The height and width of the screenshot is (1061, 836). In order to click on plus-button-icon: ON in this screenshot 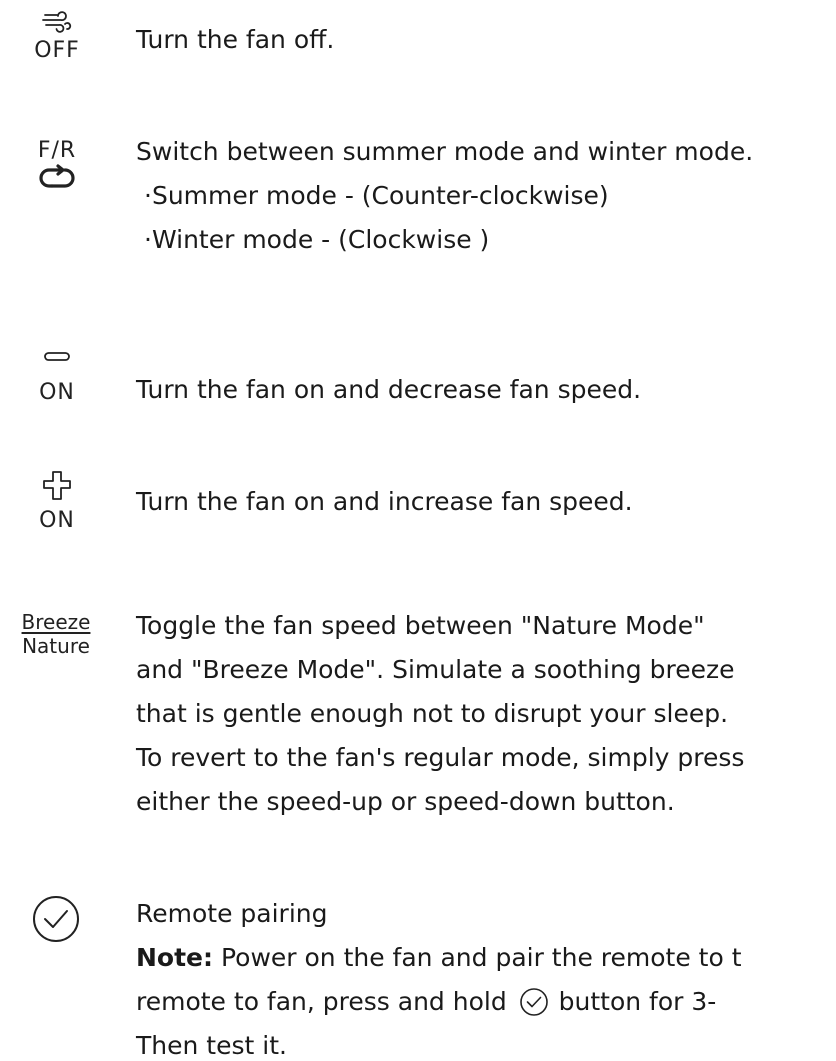, I will do `click(57, 501)`.